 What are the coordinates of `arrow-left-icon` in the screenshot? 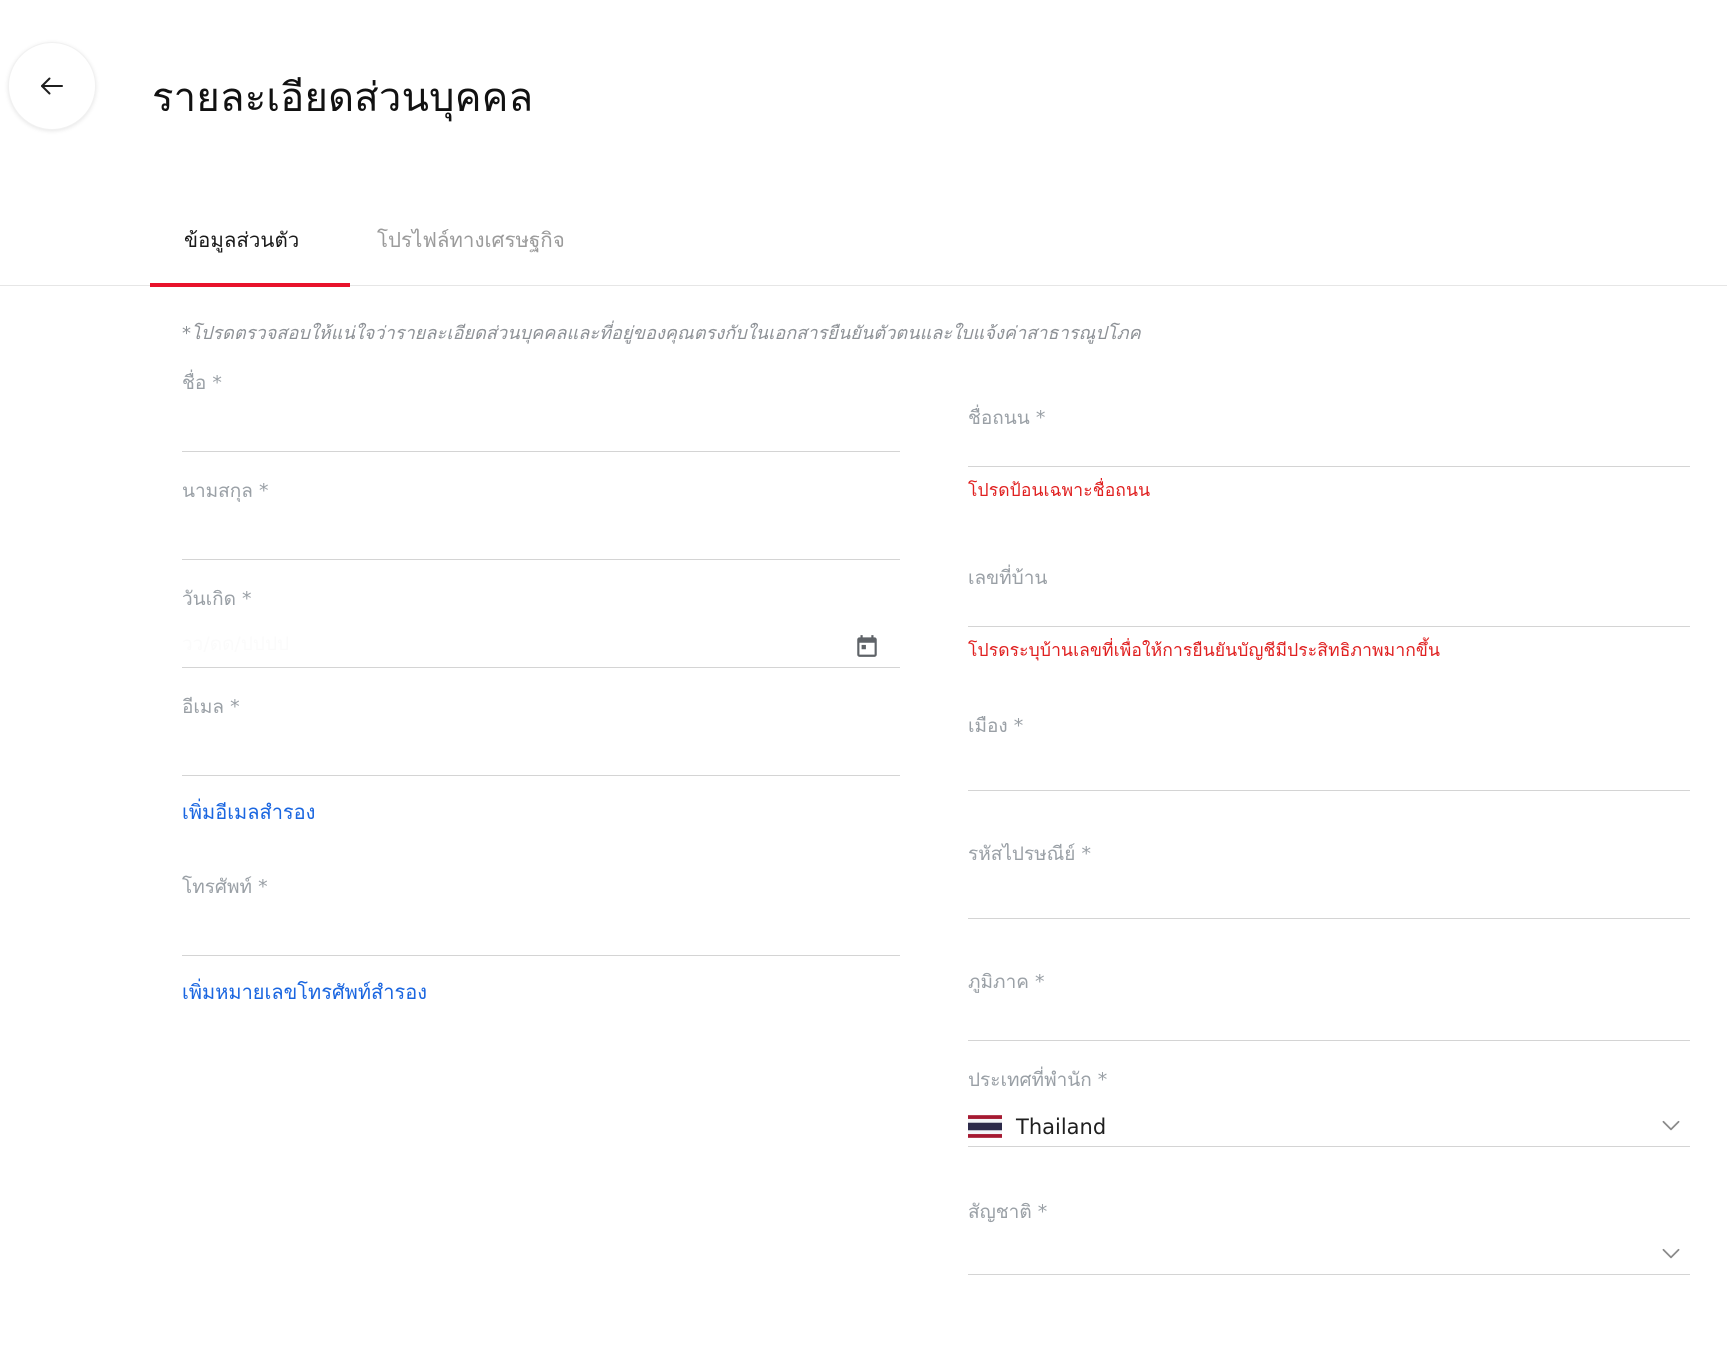 It's located at (52, 86).